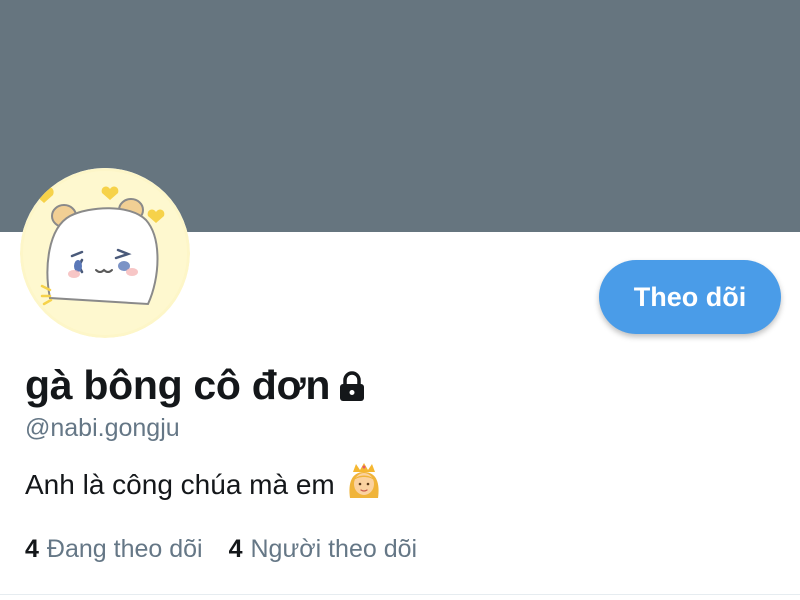 This screenshot has width=800, height=600. What do you see at coordinates (235, 549) in the screenshot?
I see `followers-count: 4` at bounding box center [235, 549].